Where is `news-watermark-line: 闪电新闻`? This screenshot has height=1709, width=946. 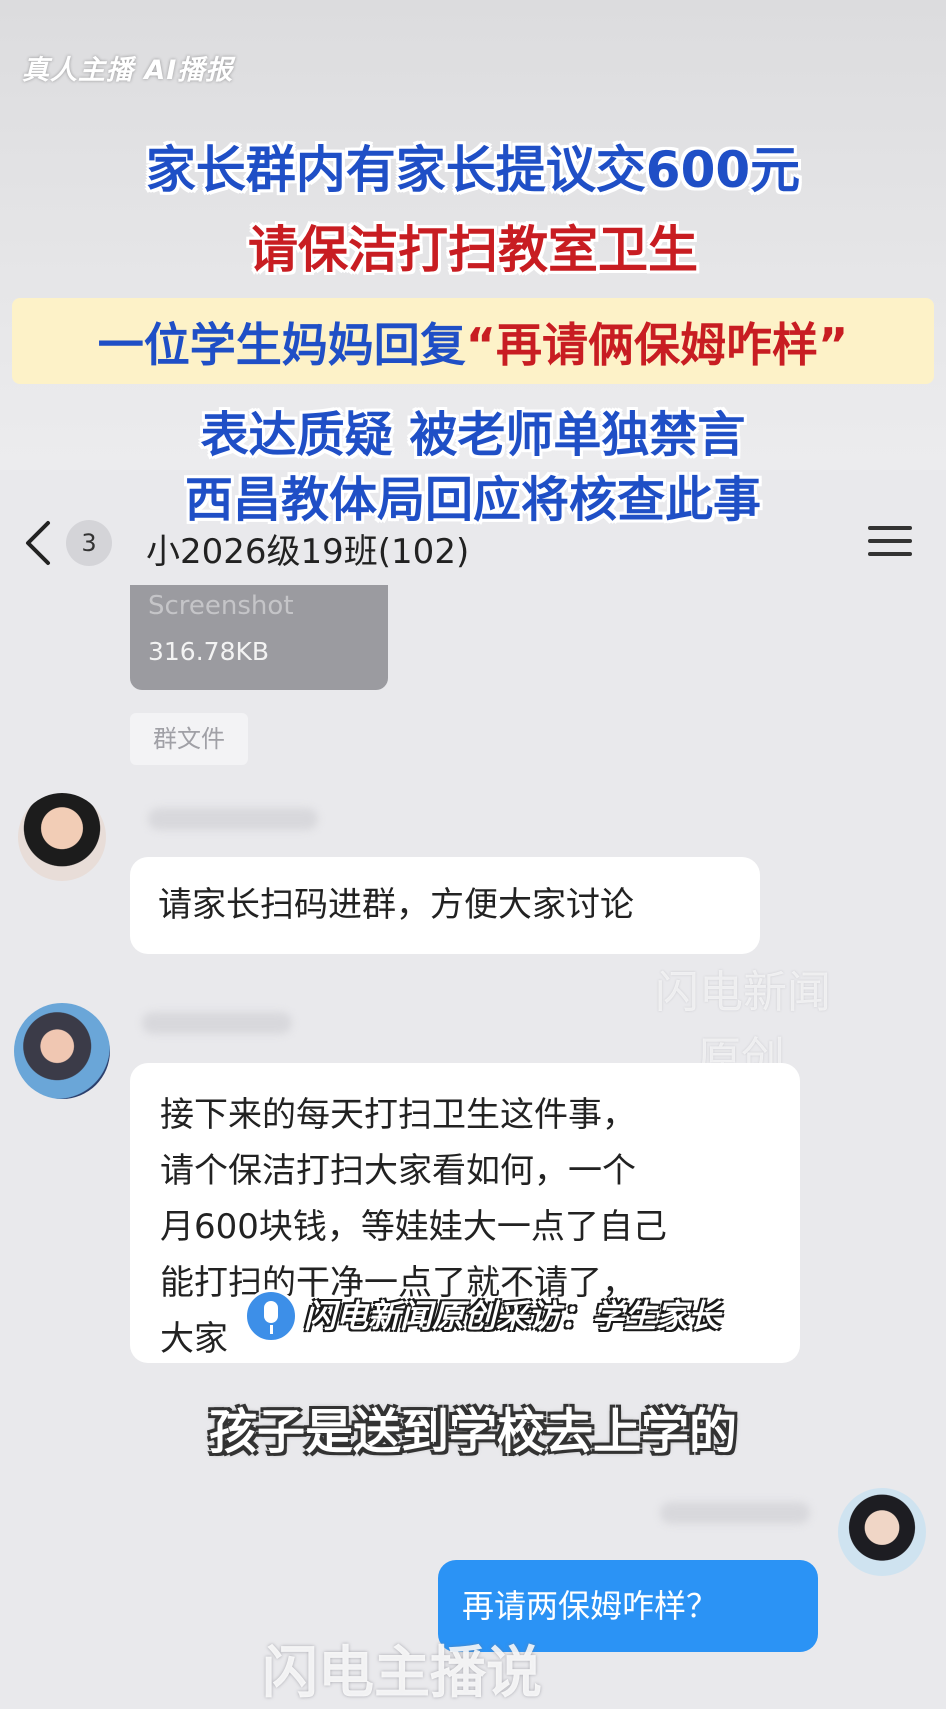 news-watermark-line: 闪电新闻 is located at coordinates (743, 992).